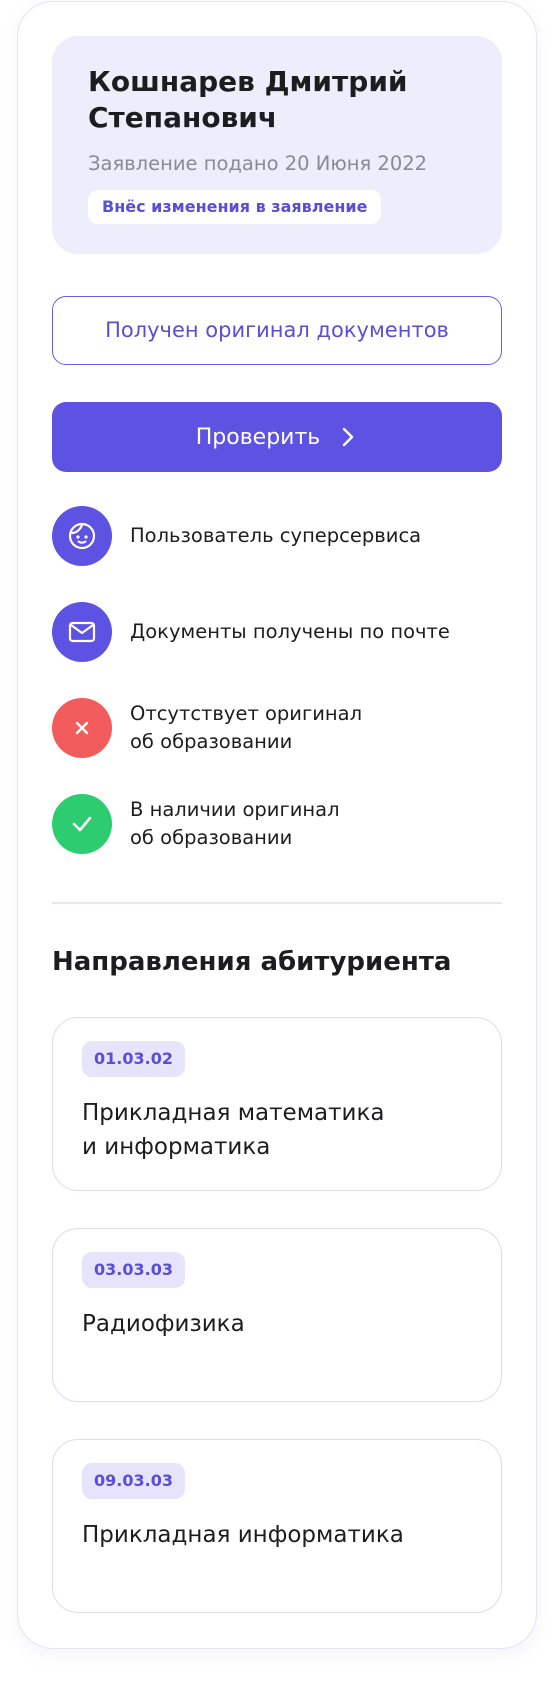 The height and width of the screenshot is (1681, 552). What do you see at coordinates (82, 632) in the screenshot?
I see `mail-envelope-icon` at bounding box center [82, 632].